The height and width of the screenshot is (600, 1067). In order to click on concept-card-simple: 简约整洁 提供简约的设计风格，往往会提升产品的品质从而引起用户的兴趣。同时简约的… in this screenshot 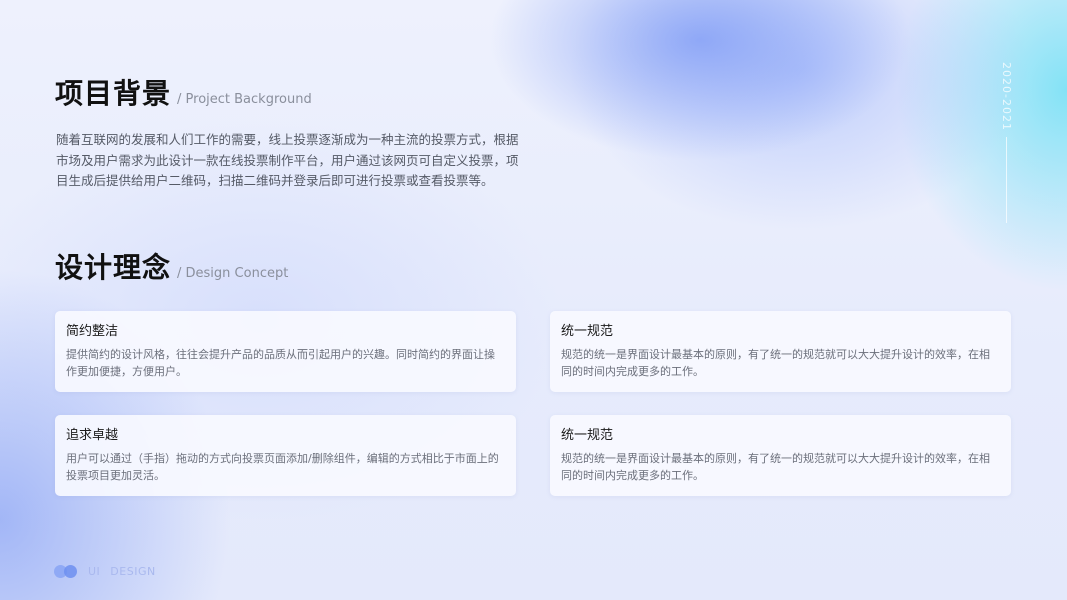, I will do `click(285, 351)`.